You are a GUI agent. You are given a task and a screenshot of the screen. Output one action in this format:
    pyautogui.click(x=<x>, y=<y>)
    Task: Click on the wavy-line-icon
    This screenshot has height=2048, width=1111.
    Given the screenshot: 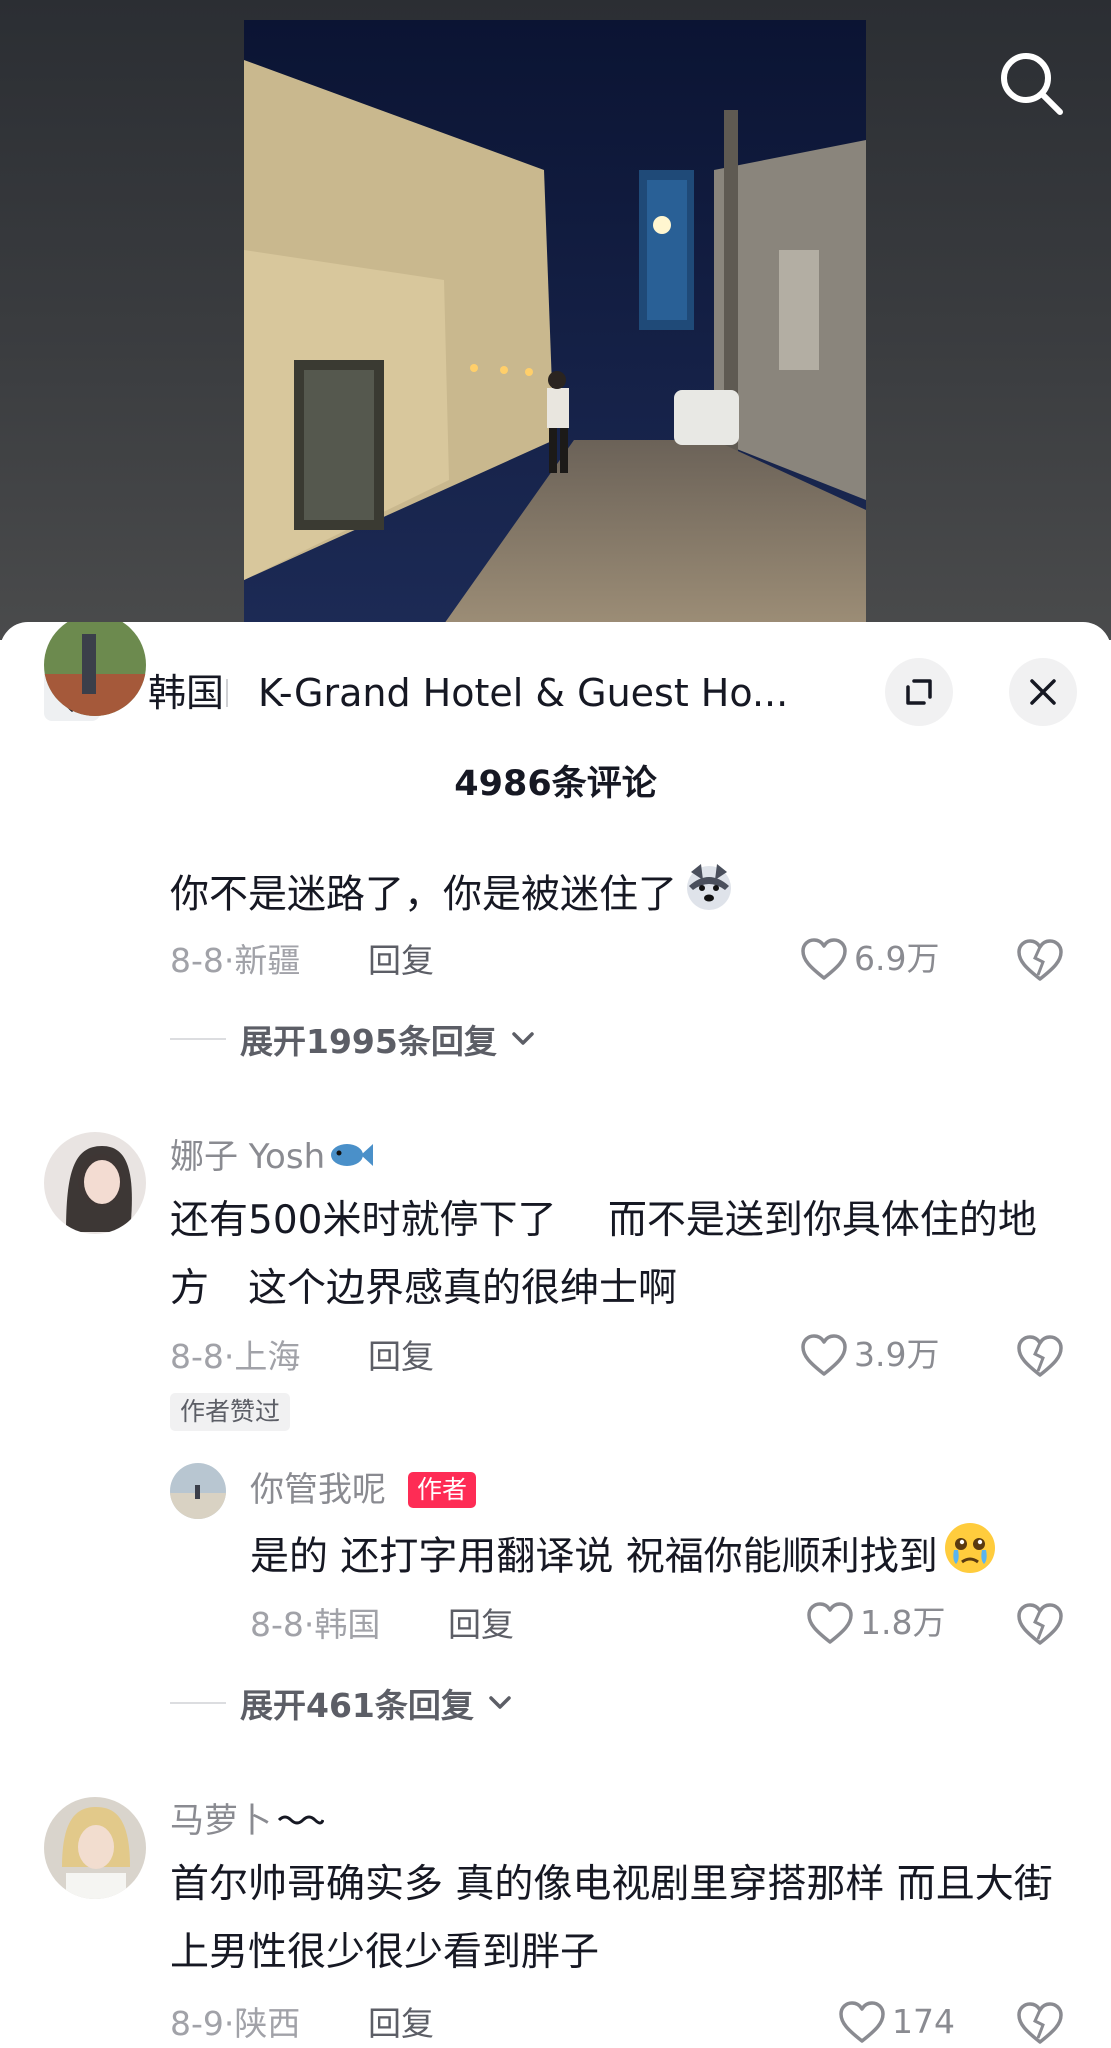 What is the action you would take?
    pyautogui.click(x=300, y=1823)
    